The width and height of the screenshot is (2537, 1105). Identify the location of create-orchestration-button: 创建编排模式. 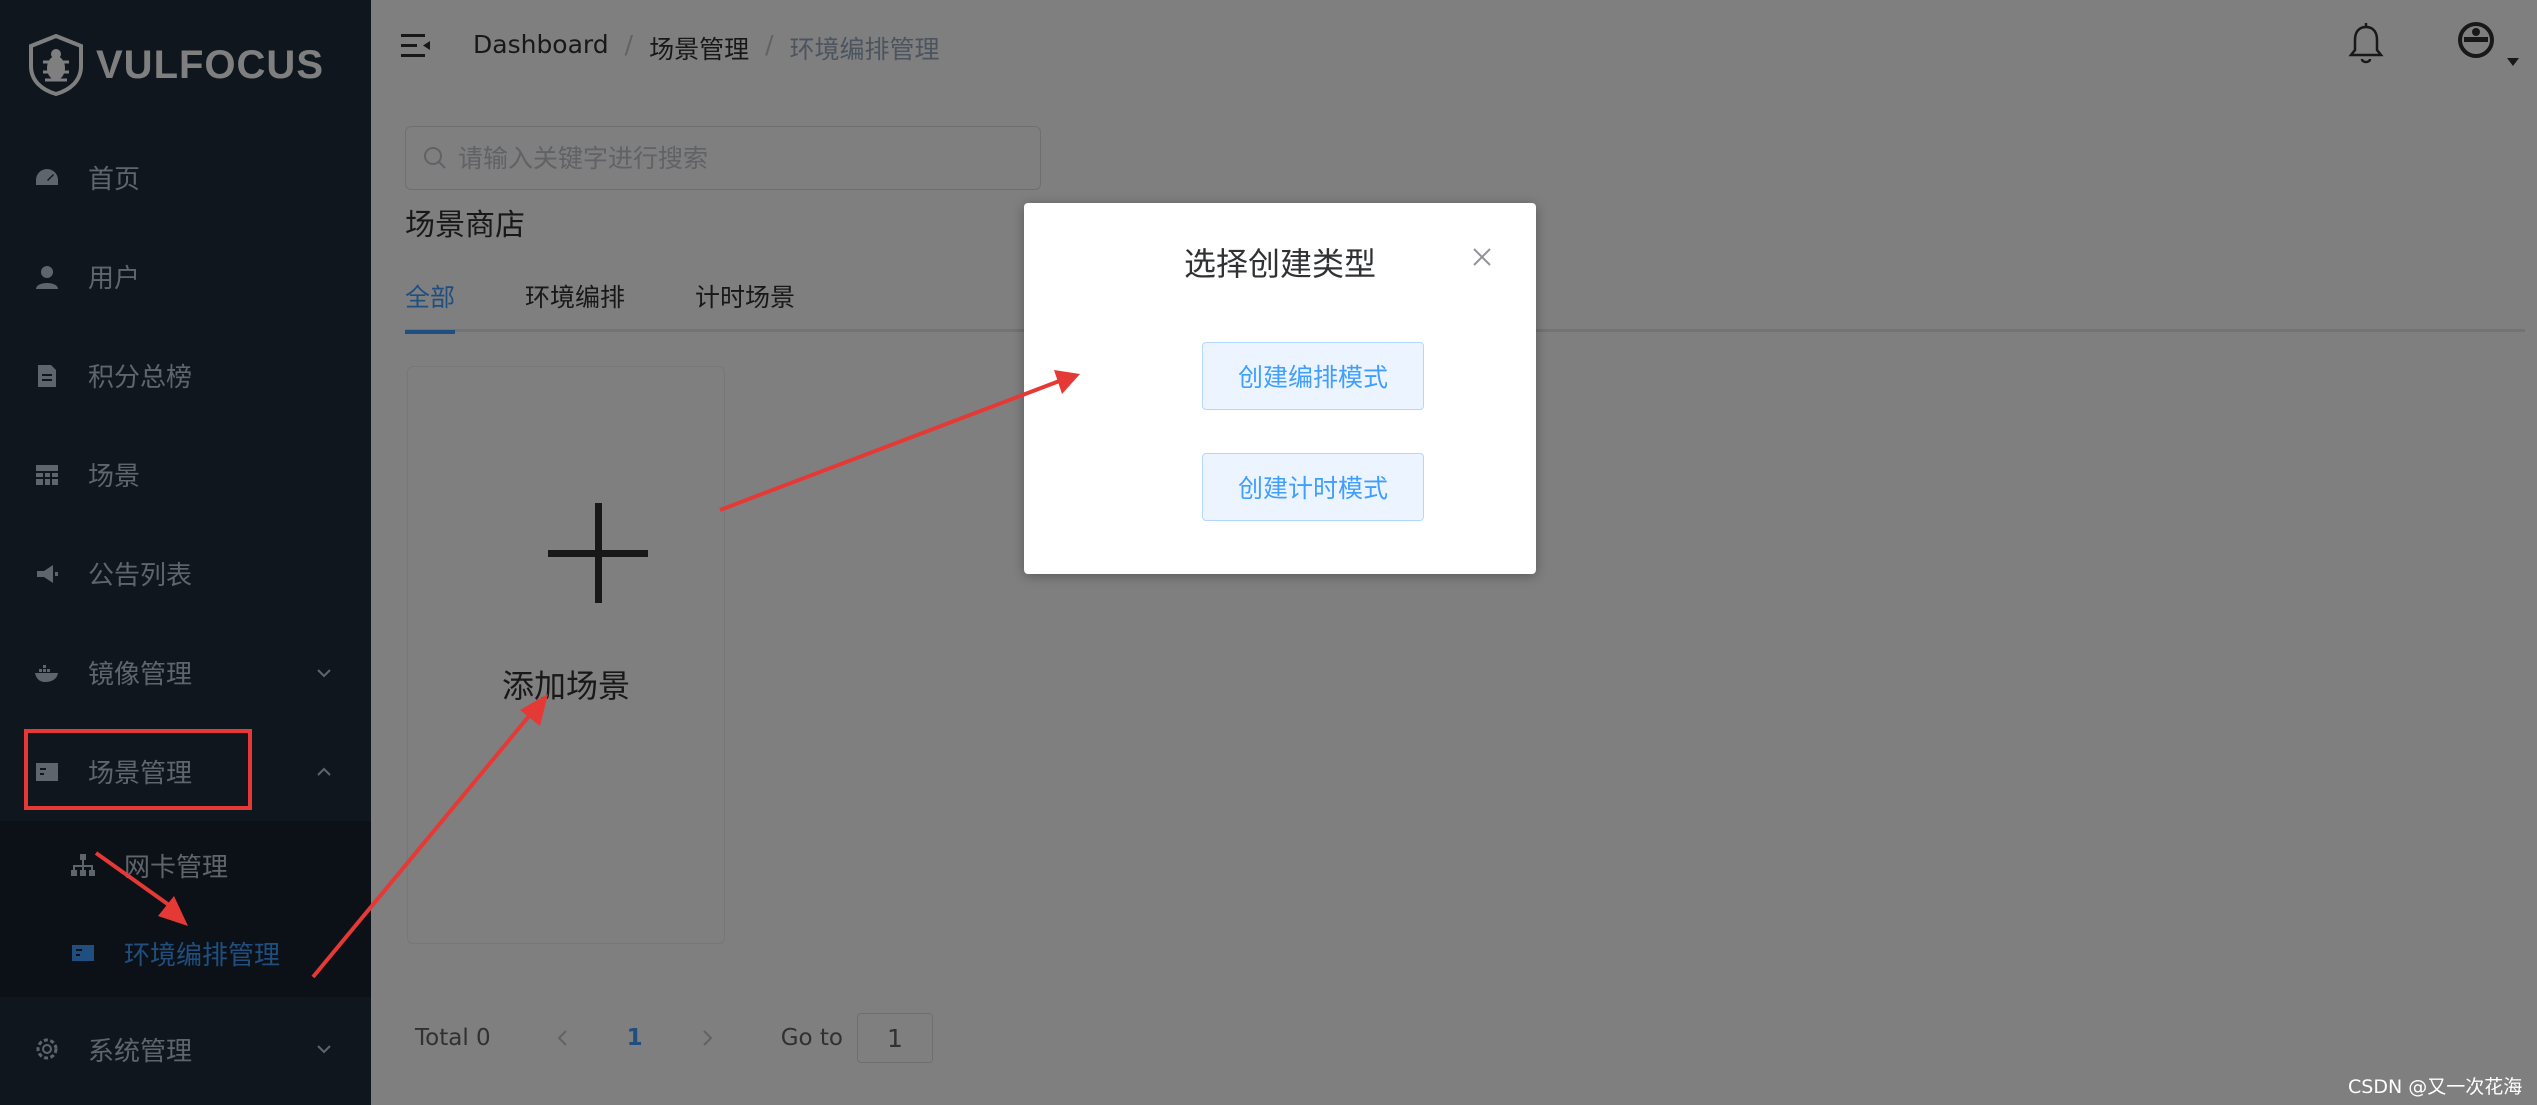
(1313, 376).